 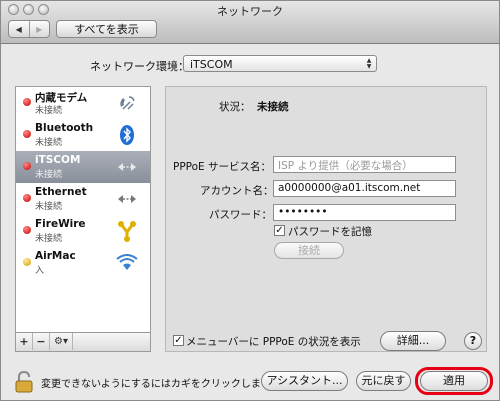 I want to click on location-label: ネットワーク環境：, so click(x=139, y=66).